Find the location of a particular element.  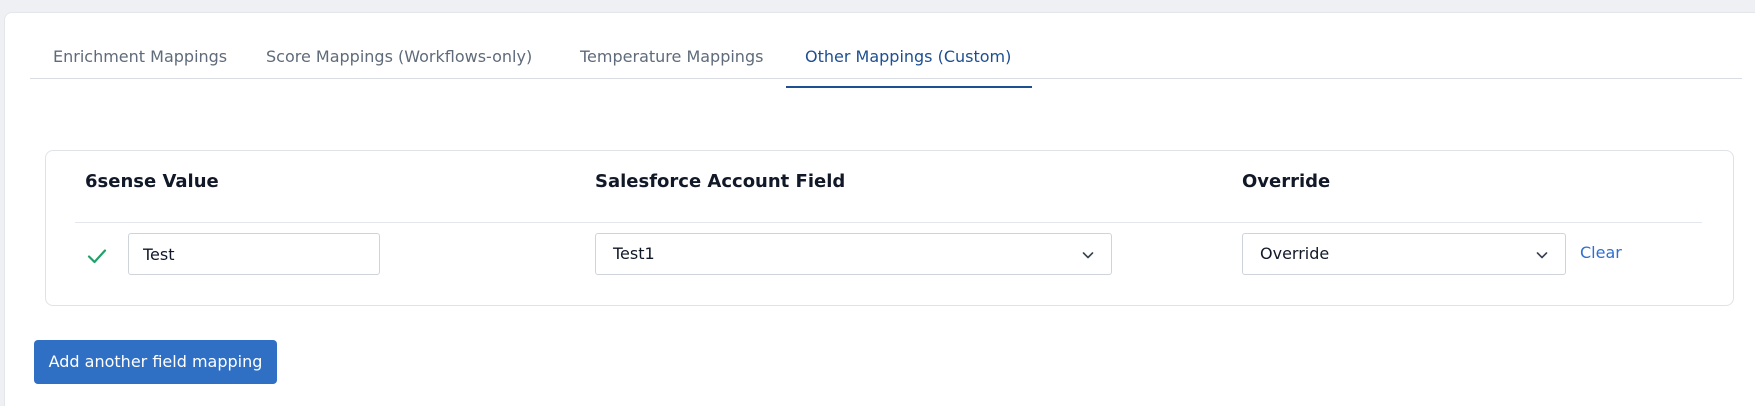

header-divider is located at coordinates (888, 222).